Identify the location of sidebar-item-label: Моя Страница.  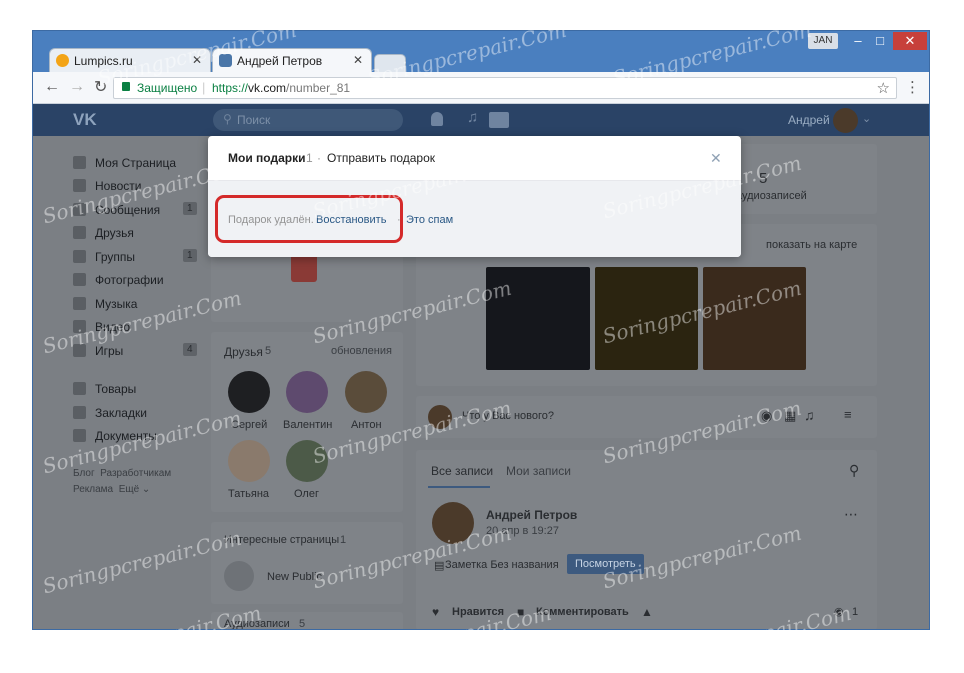
(136, 163).